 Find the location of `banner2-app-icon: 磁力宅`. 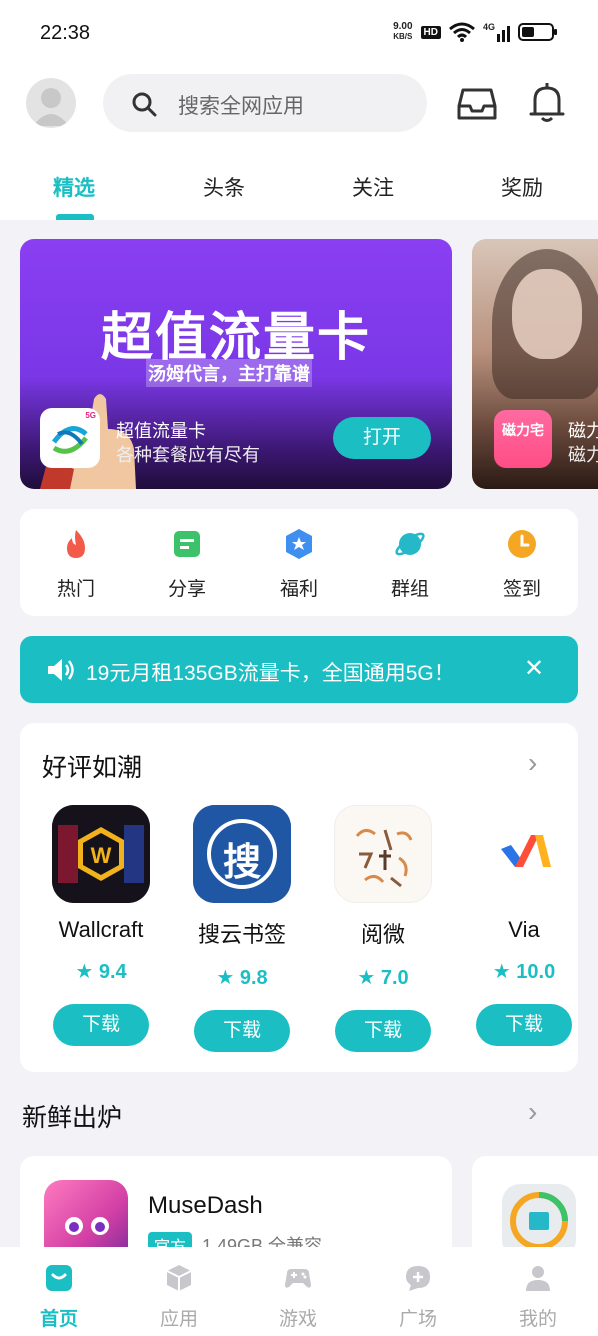

banner2-app-icon: 磁力宅 is located at coordinates (523, 439).